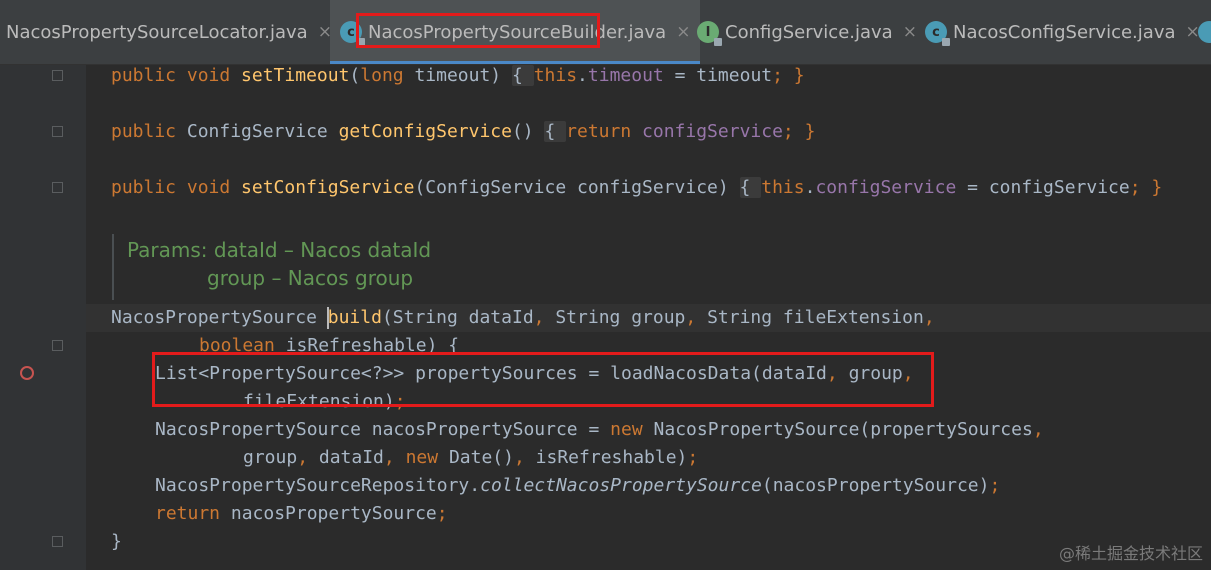 This screenshot has height=570, width=1211. Describe the element at coordinates (301, 513) in the screenshot. I see `code-line-return: return nacosPropertySource;` at that location.